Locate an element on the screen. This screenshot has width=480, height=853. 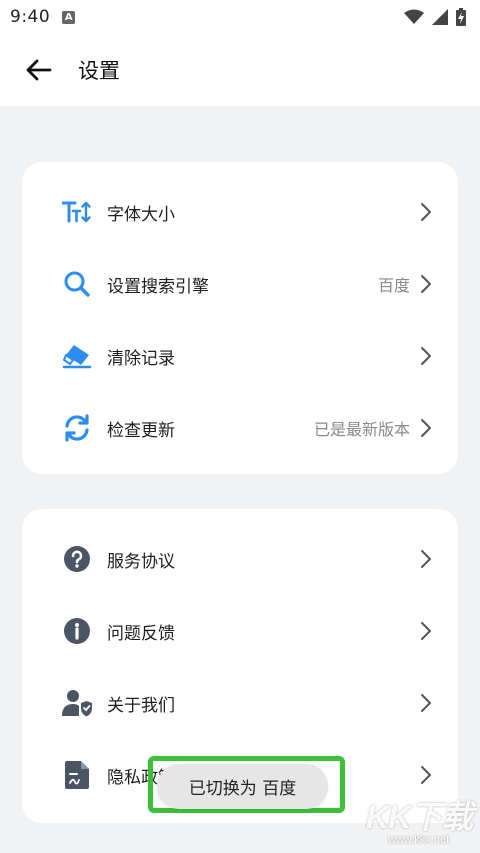
check-update-row: 检查更新 已是最新版本 is located at coordinates (240, 428).